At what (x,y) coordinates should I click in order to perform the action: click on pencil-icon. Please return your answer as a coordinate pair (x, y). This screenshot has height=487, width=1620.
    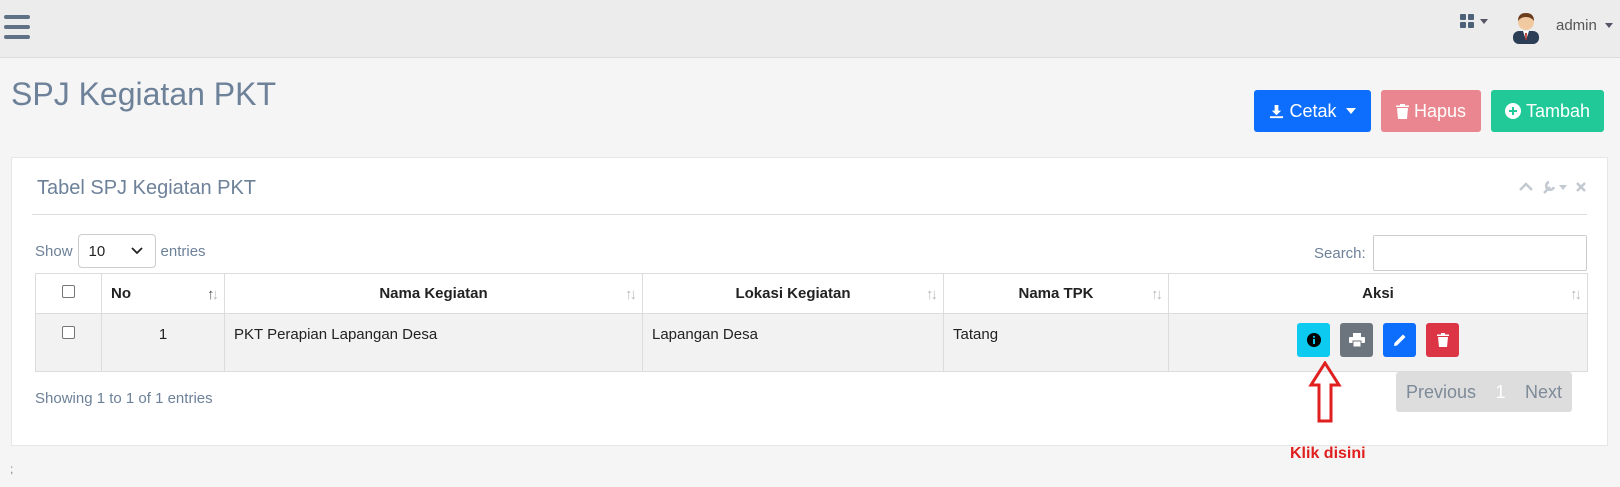
    Looking at the image, I should click on (1399, 340).